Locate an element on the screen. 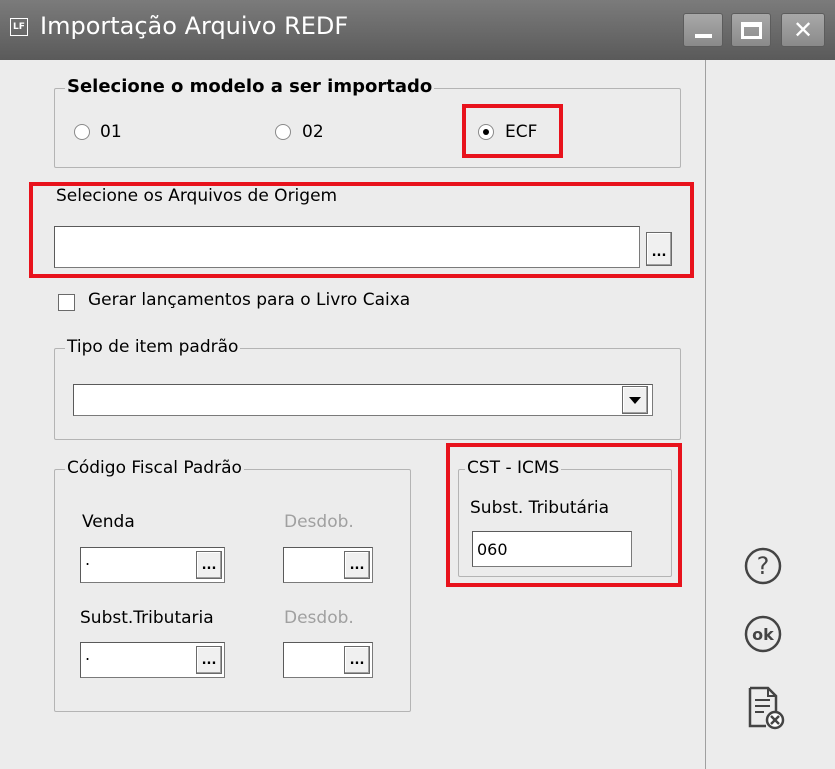  close-button: ✕ is located at coordinates (803, 30).